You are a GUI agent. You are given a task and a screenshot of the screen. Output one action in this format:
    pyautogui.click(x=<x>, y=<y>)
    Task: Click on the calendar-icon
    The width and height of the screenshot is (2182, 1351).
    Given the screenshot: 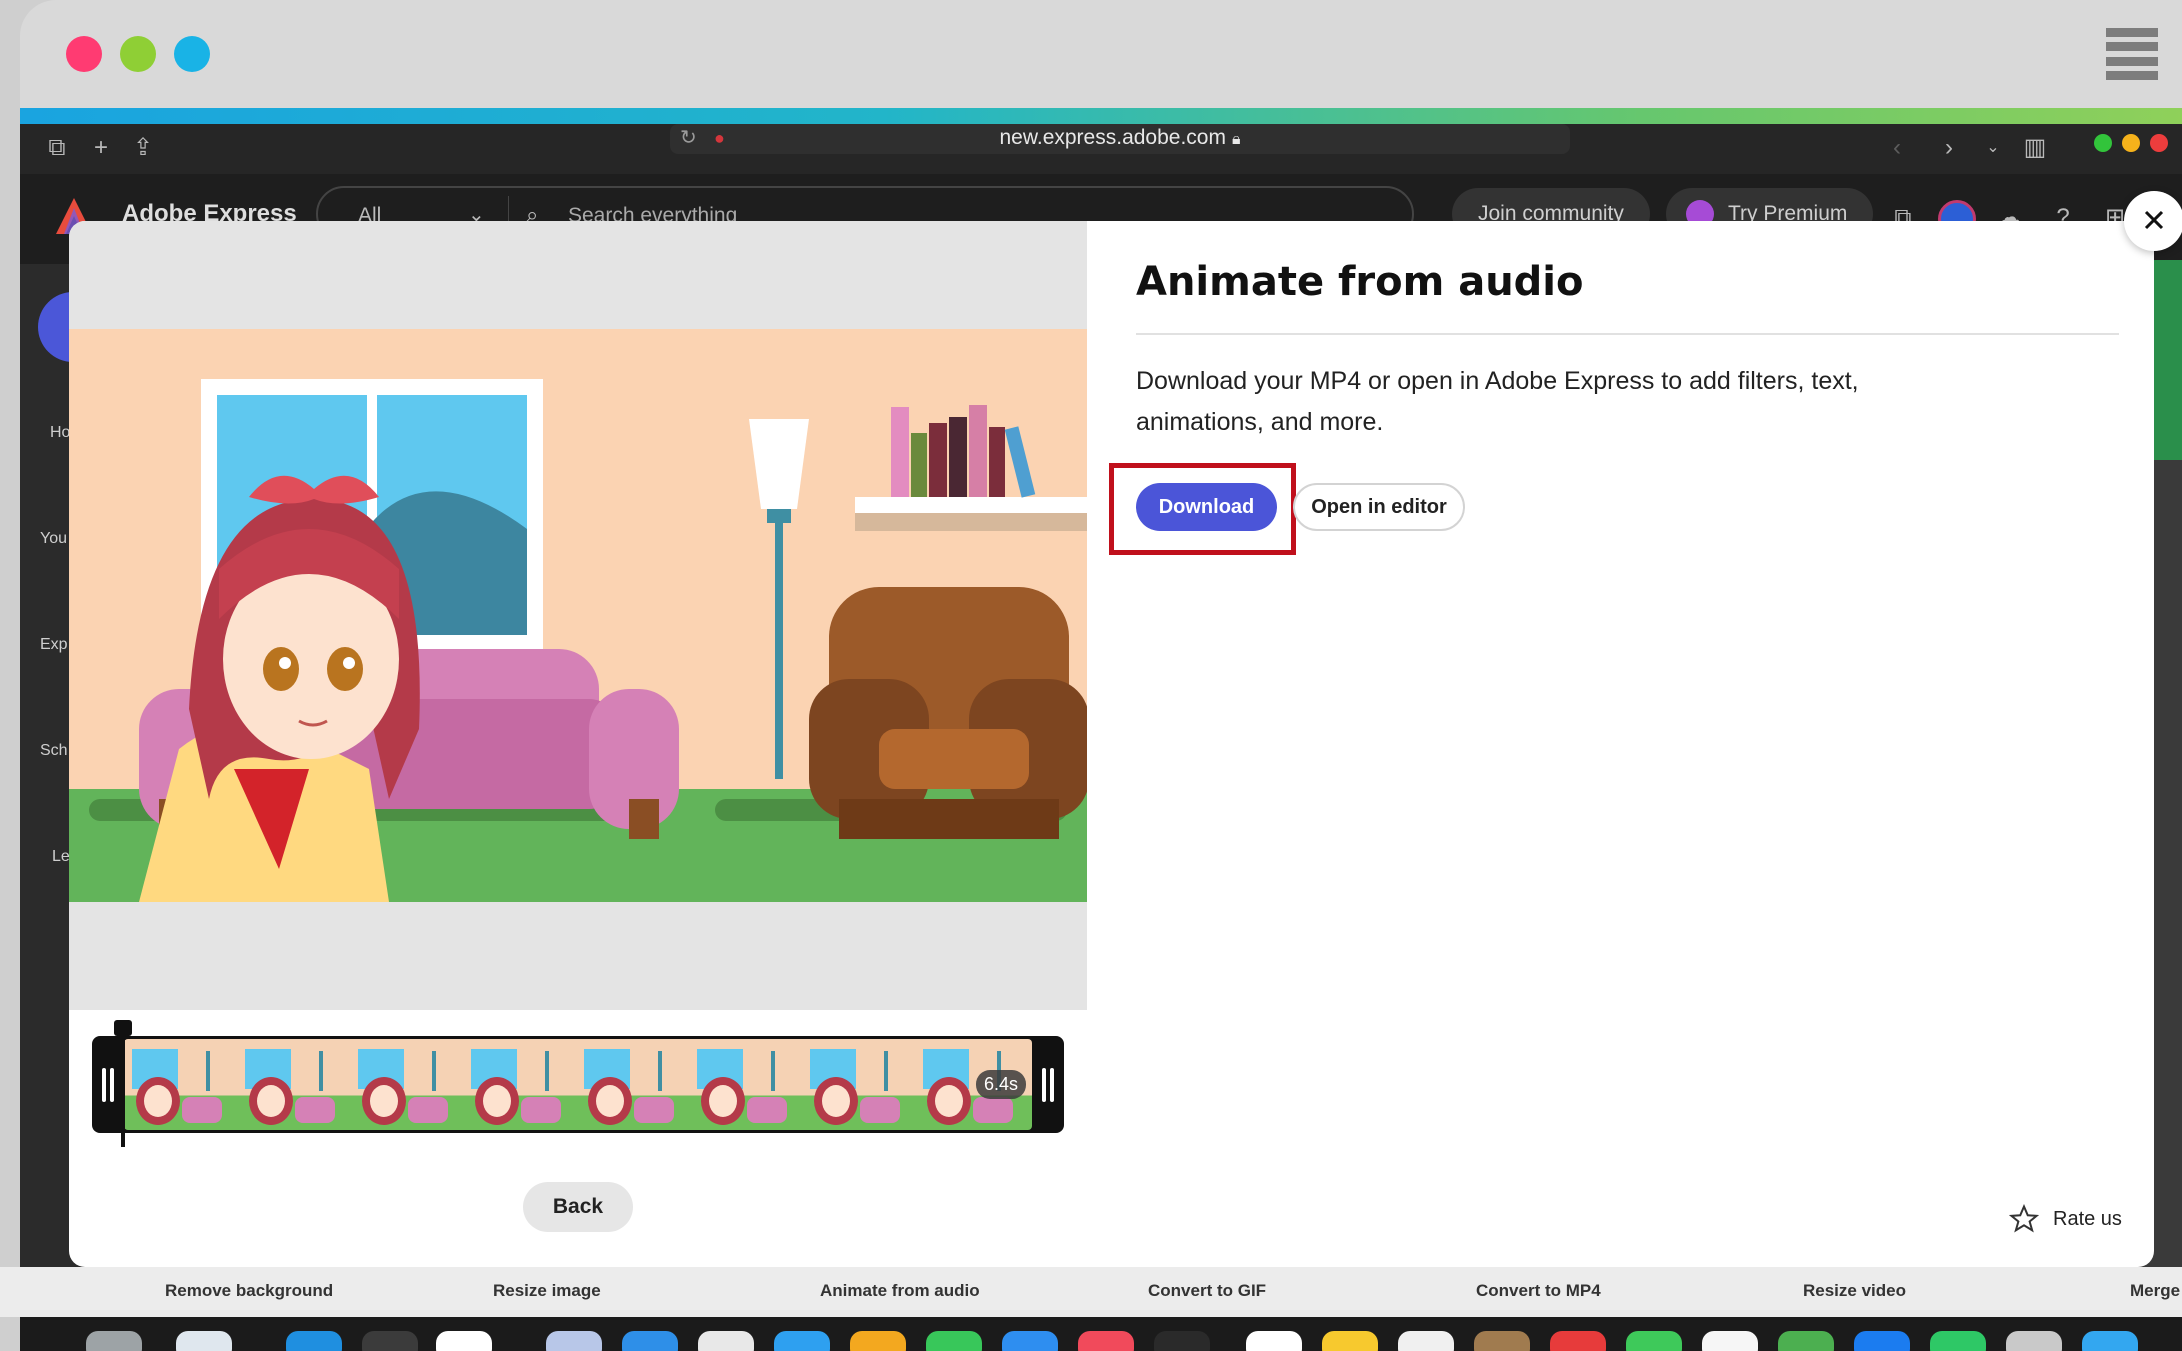 What is the action you would take?
    pyautogui.click(x=1578, y=1341)
    